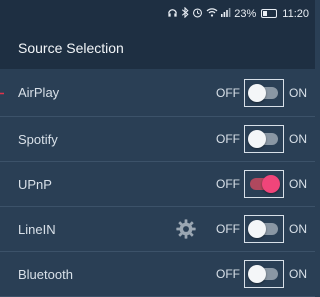 The height and width of the screenshot is (297, 320). I want to click on status-icons, so click(199, 13).